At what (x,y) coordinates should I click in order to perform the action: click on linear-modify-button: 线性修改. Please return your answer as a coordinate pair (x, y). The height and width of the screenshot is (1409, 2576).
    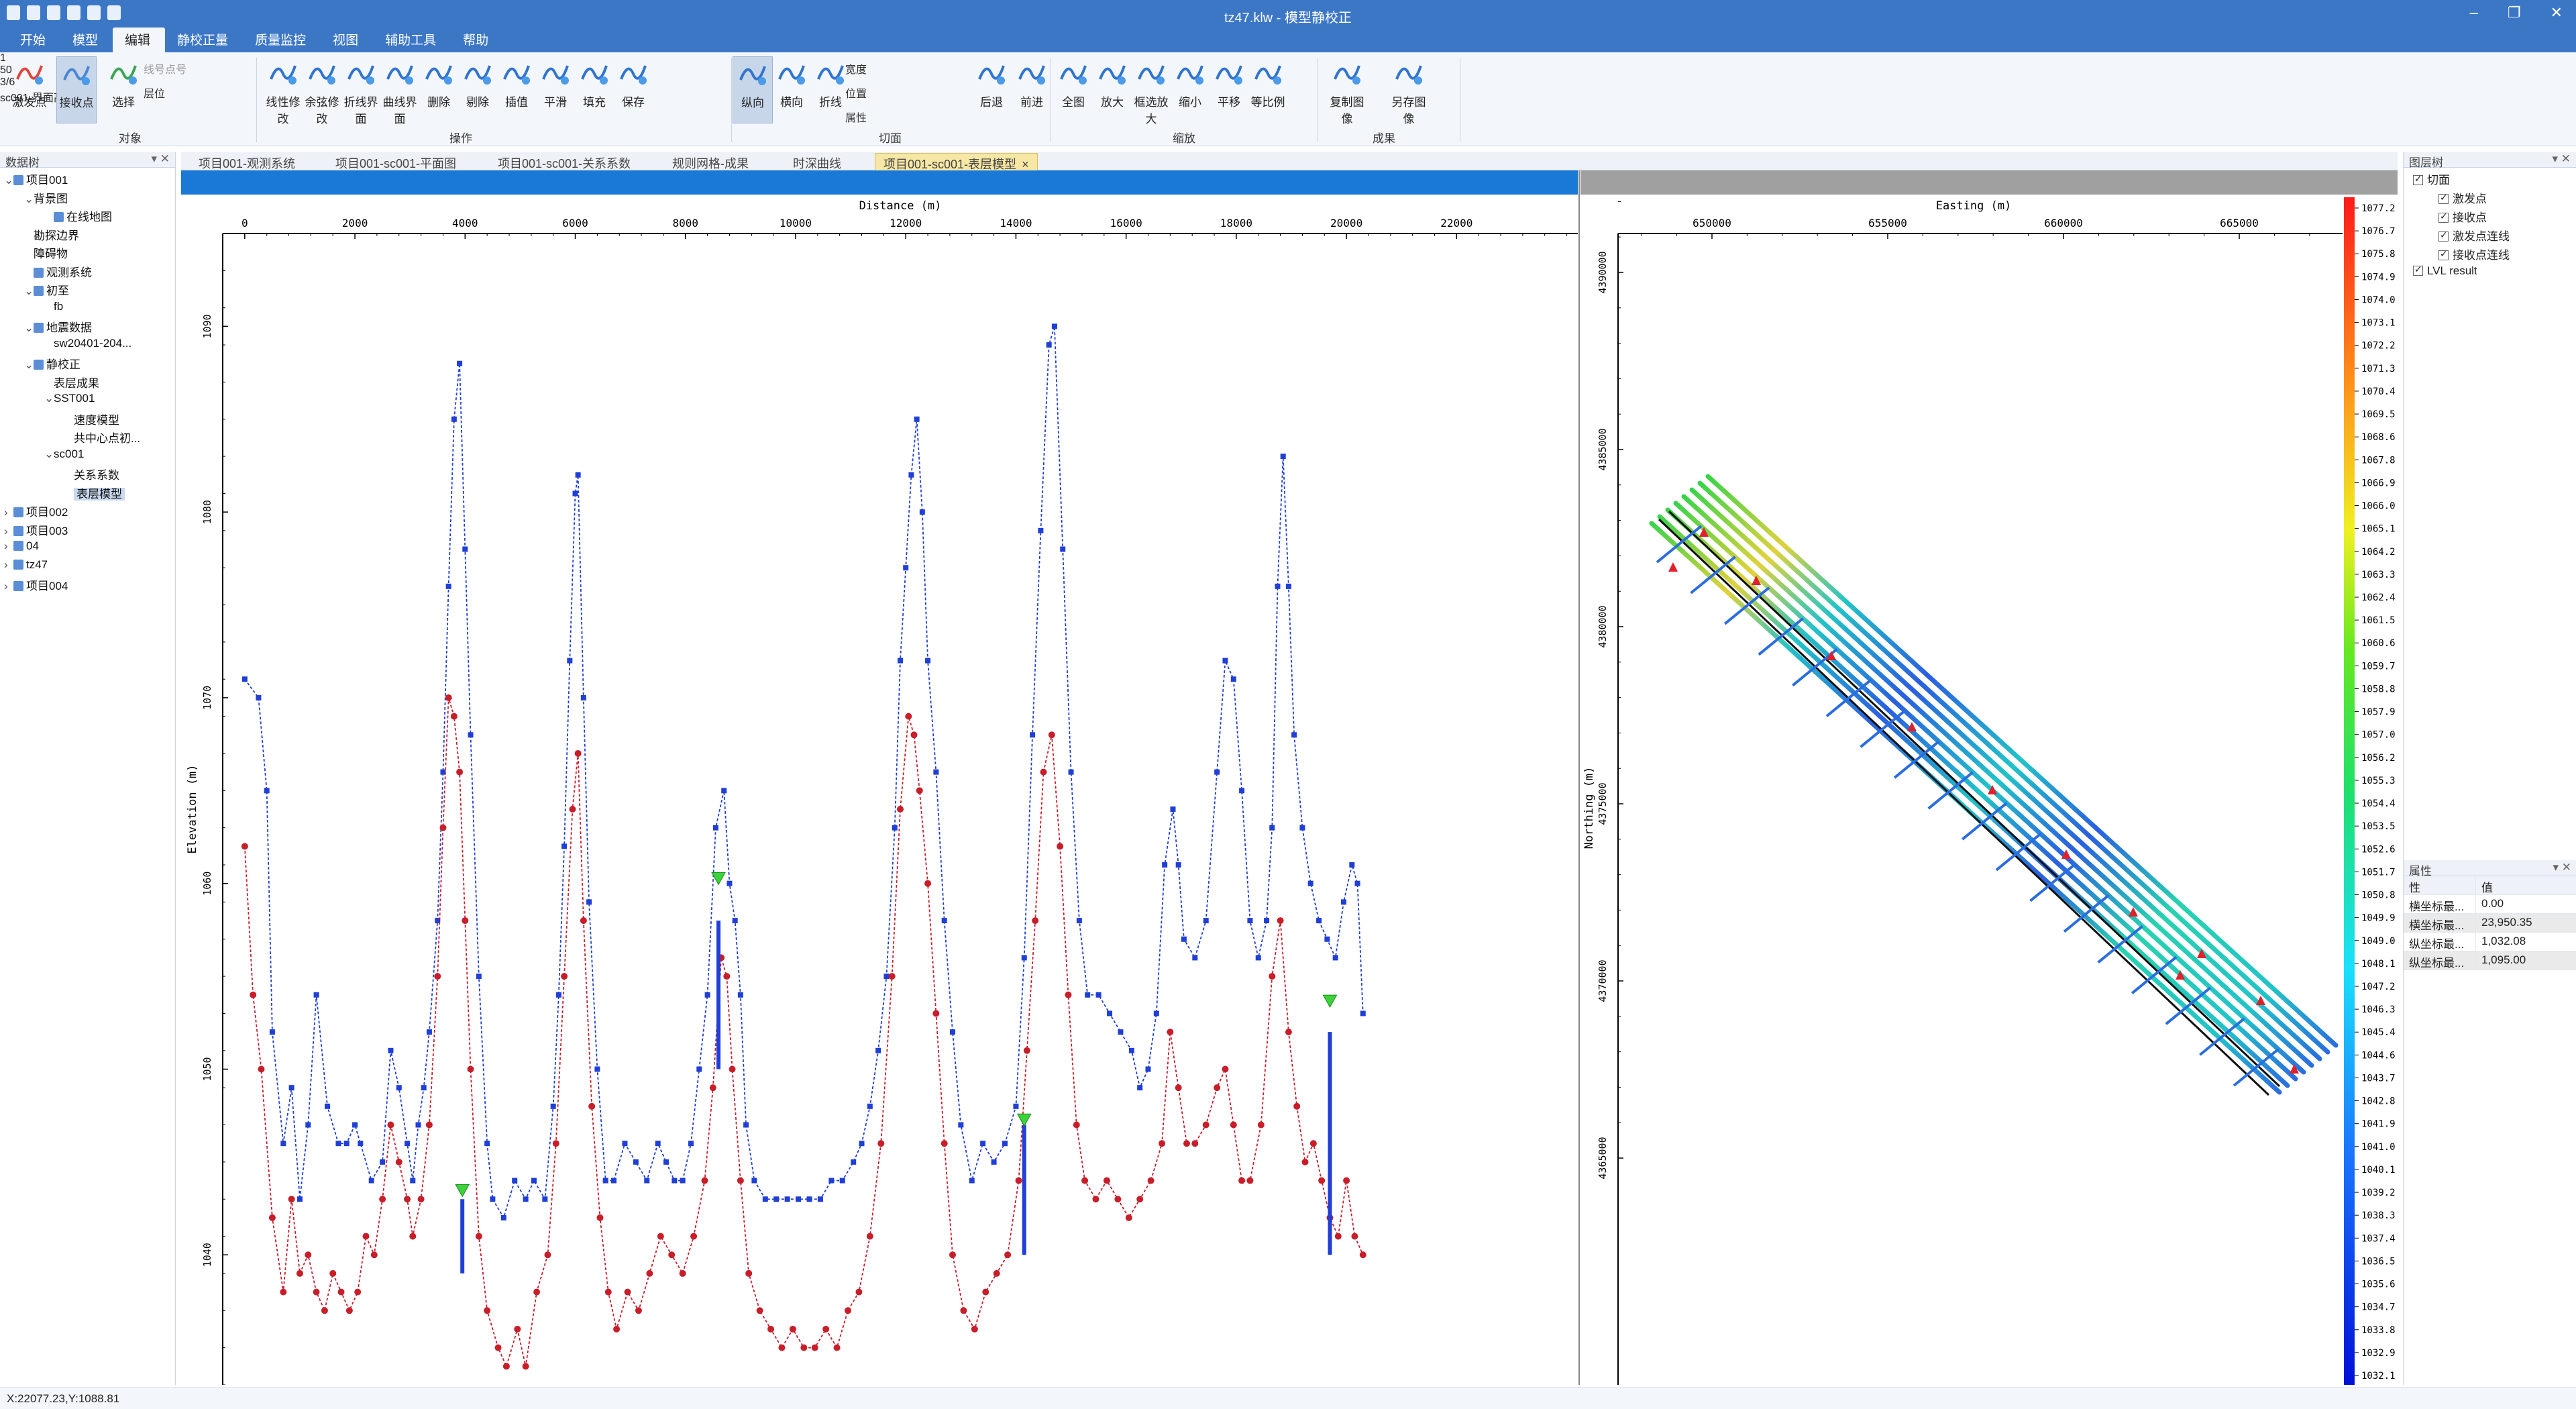
    Looking at the image, I should click on (283, 91).